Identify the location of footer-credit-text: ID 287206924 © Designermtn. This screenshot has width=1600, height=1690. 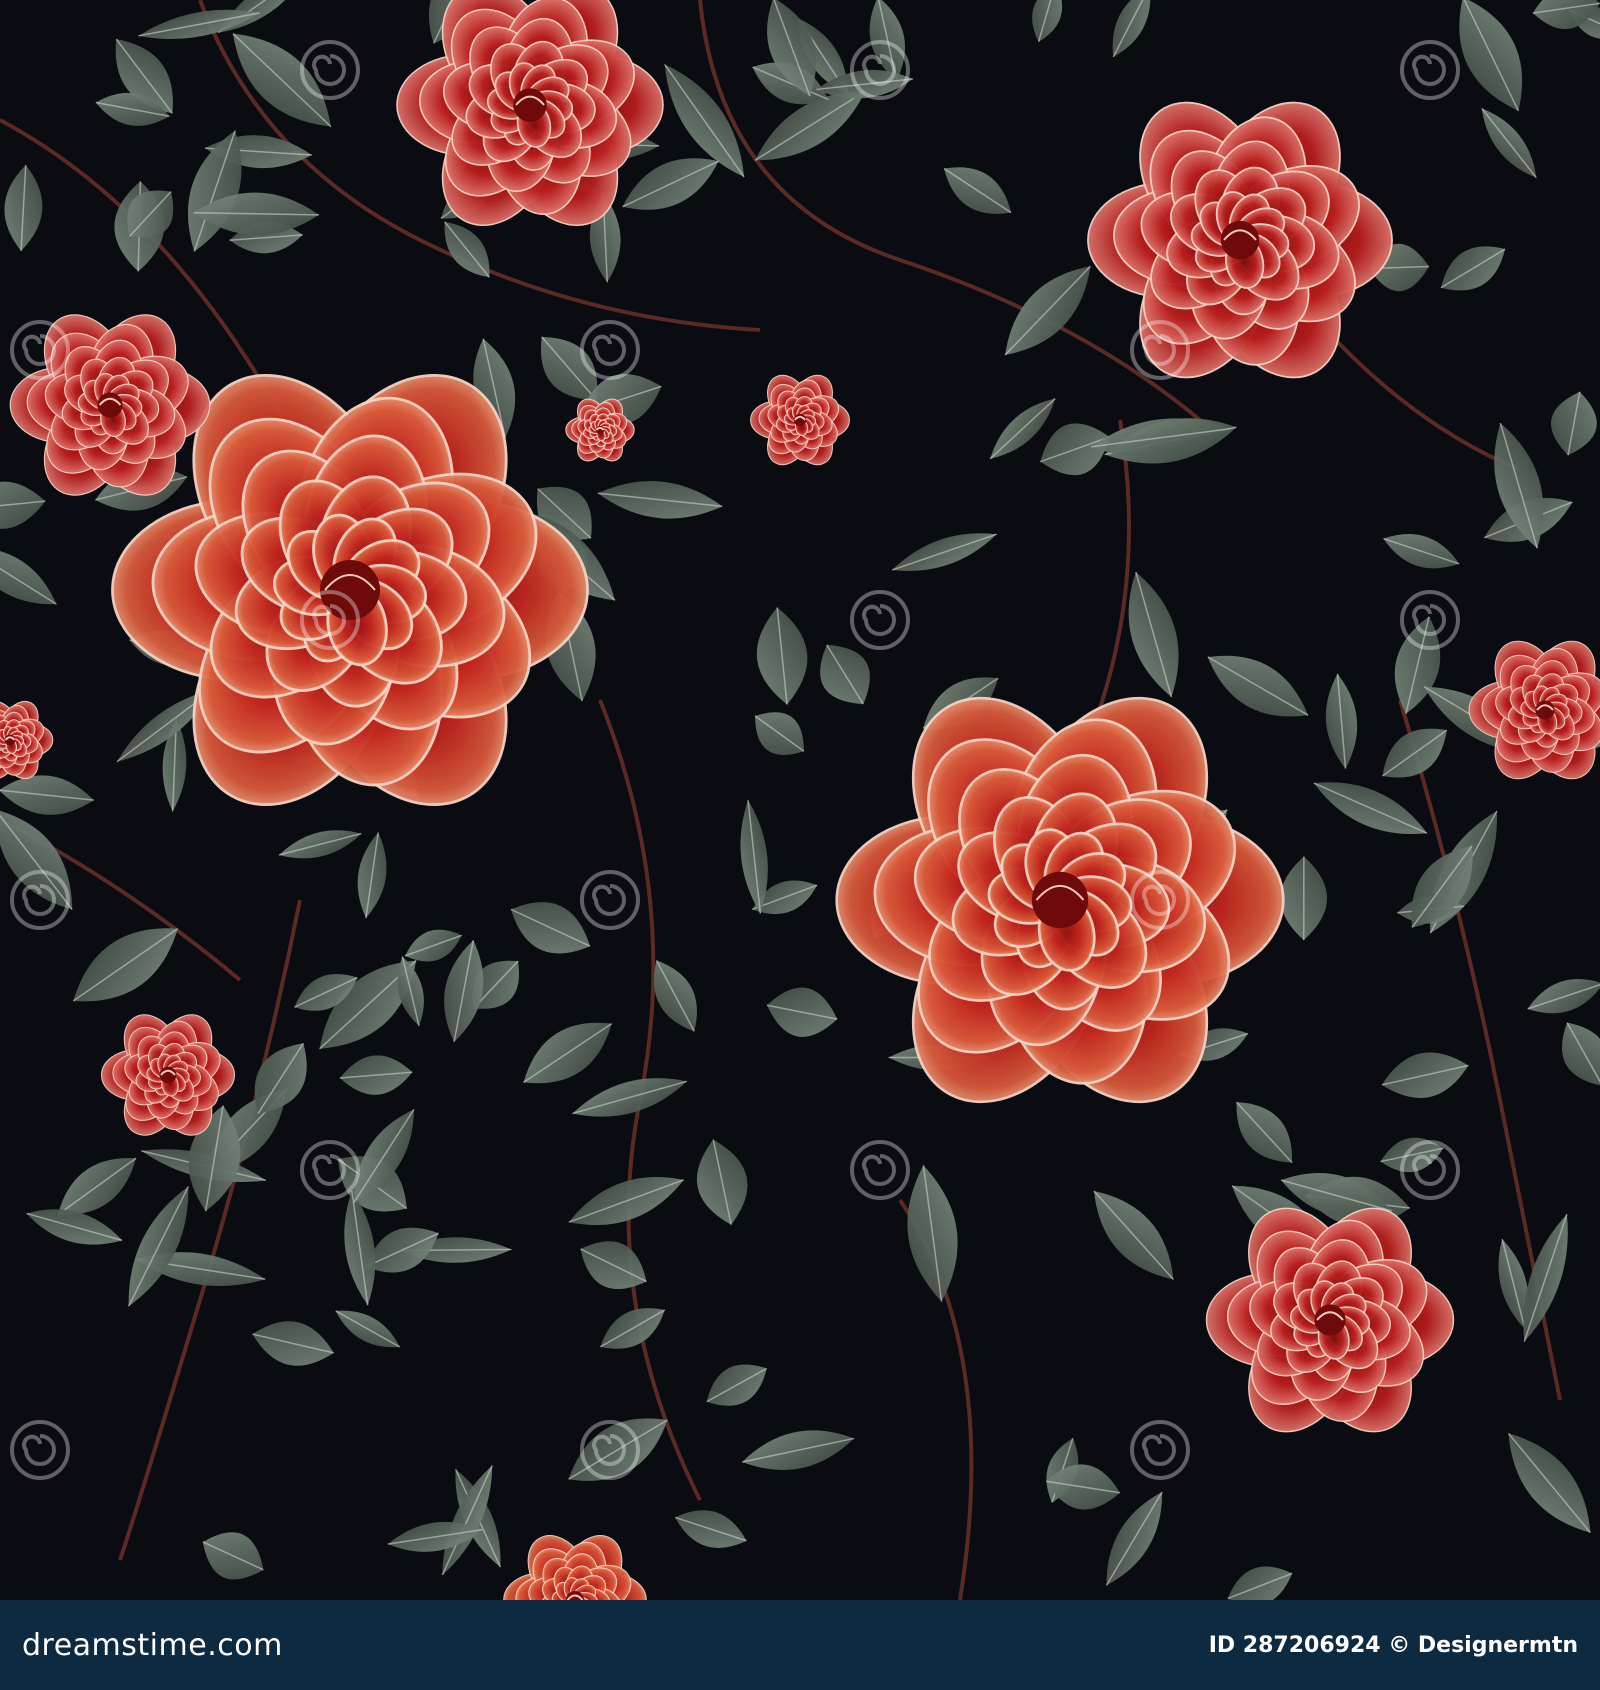
(1393, 1645).